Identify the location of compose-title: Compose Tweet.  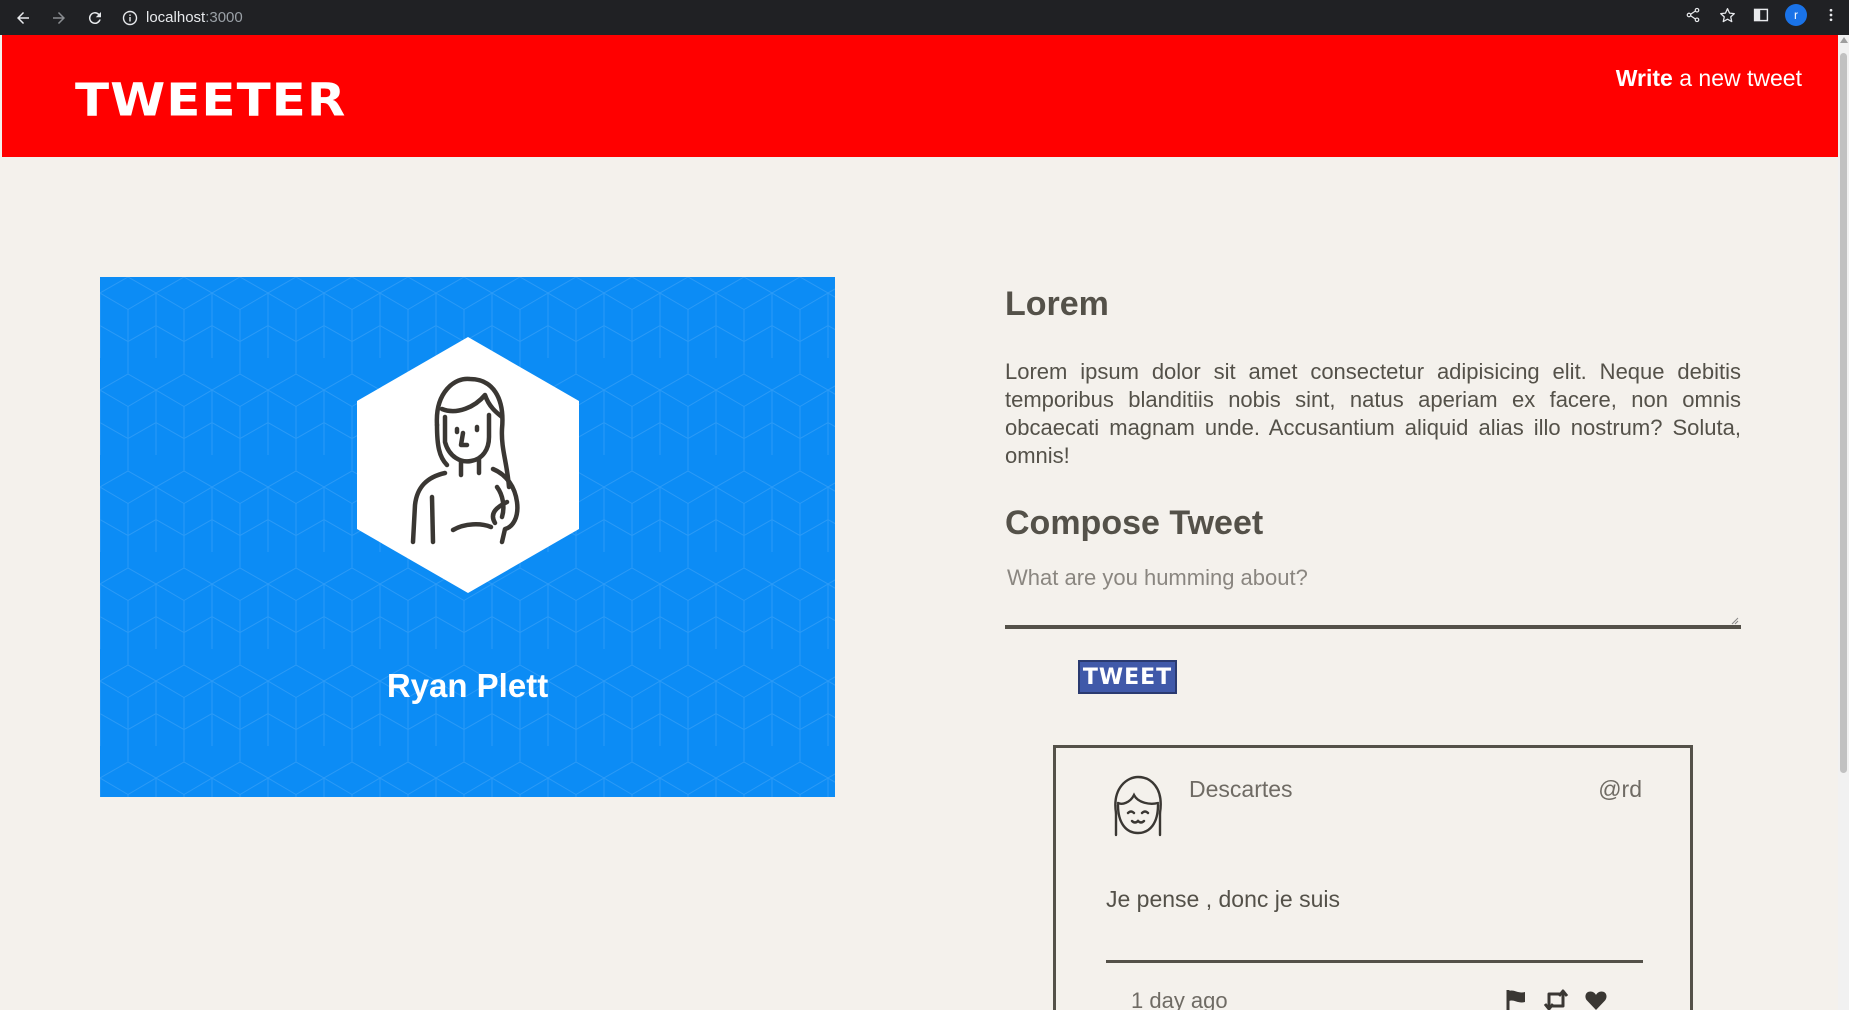
(1134, 523).